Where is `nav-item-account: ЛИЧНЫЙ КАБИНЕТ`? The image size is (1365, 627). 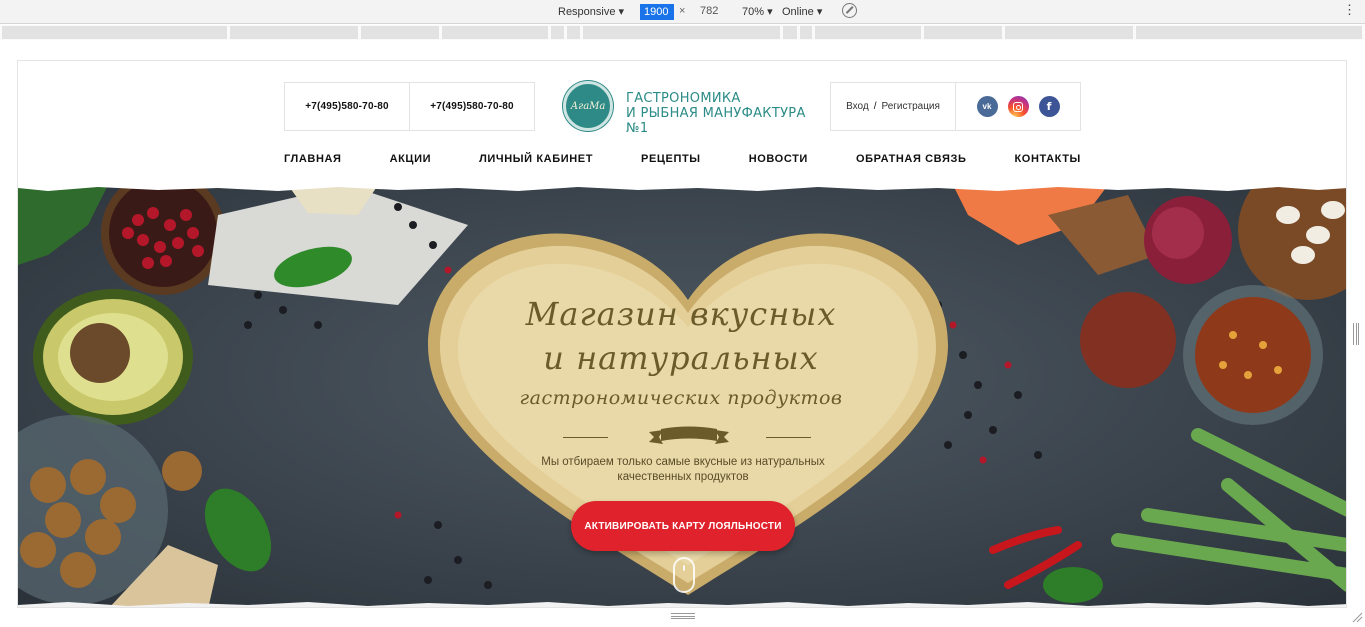 nav-item-account: ЛИЧНЫЙ КАБИНЕТ is located at coordinates (536, 159).